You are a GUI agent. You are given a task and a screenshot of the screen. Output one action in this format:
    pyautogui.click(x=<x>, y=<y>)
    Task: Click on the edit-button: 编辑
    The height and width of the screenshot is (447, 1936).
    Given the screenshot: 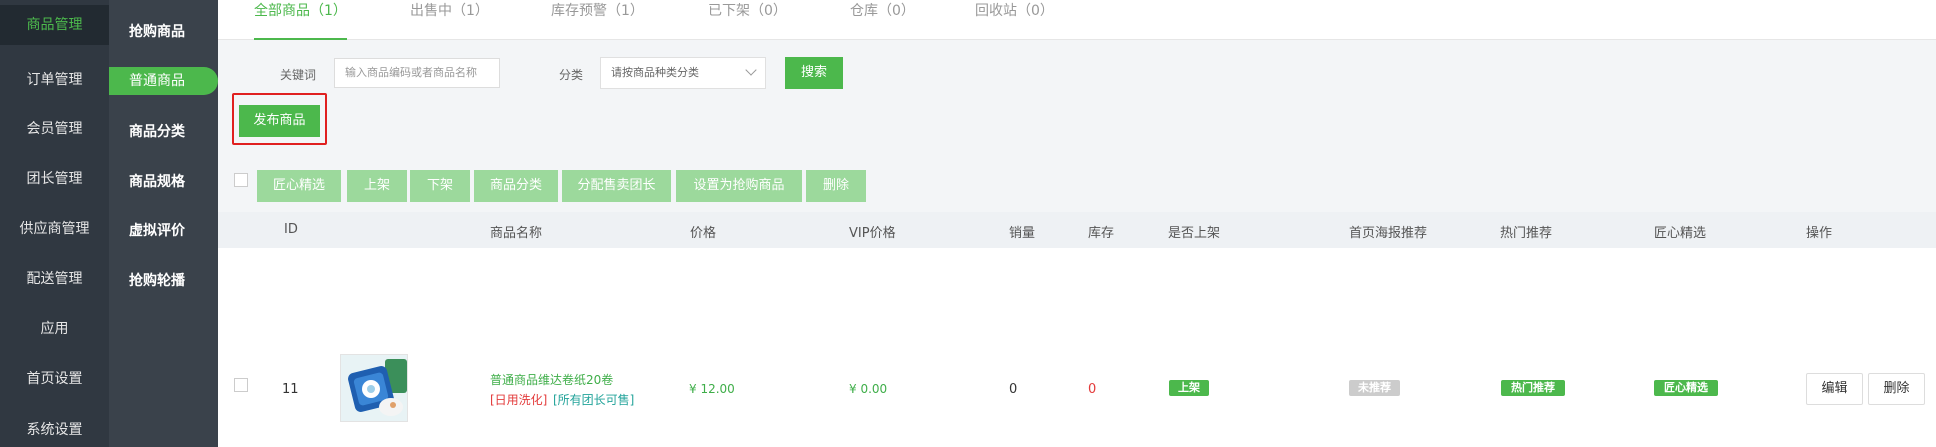 What is the action you would take?
    pyautogui.click(x=1834, y=389)
    